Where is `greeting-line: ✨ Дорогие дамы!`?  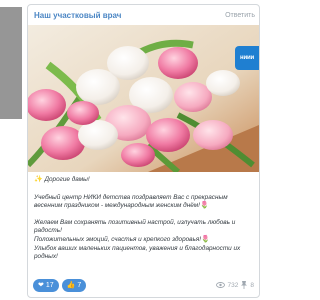
greeting-line: ✨ Дорогие дамы! is located at coordinates (143, 180).